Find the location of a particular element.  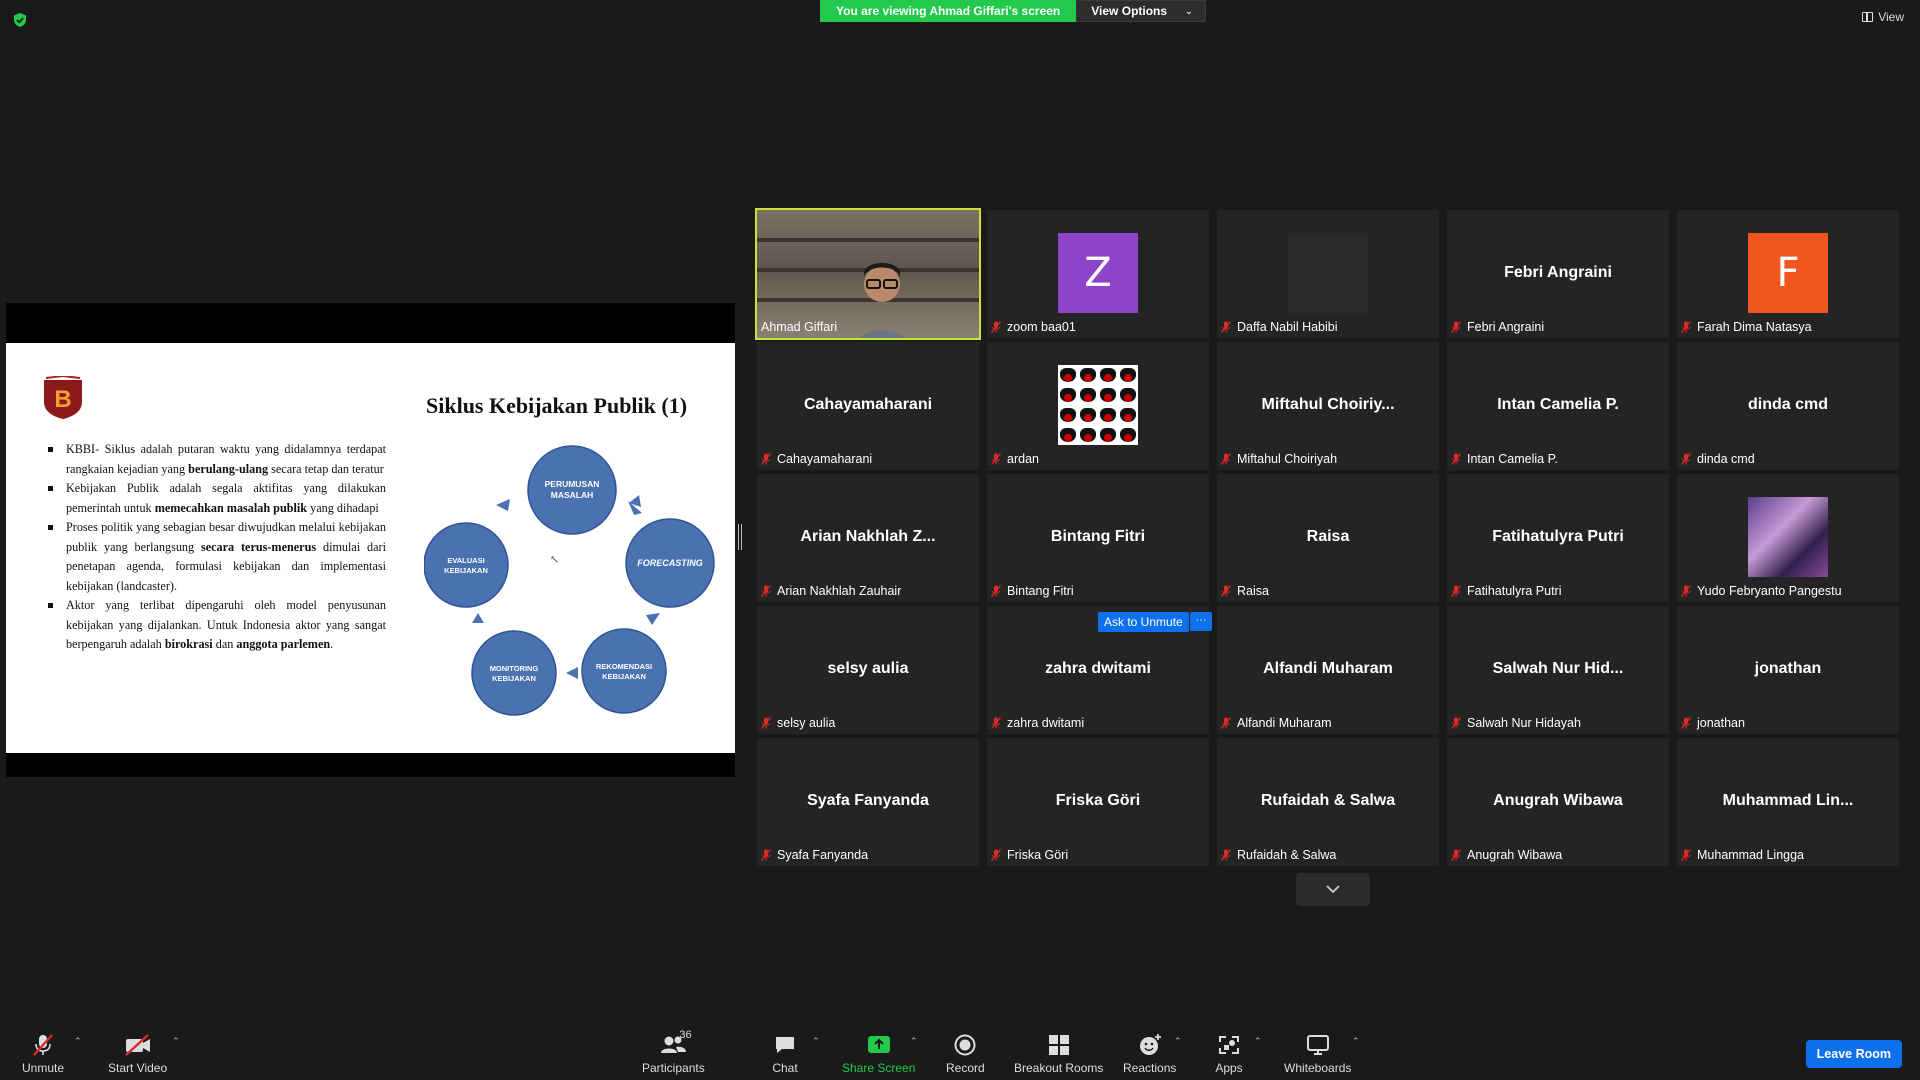

participant-tile: Daffa Nabil Habibi is located at coordinates (1328, 274).